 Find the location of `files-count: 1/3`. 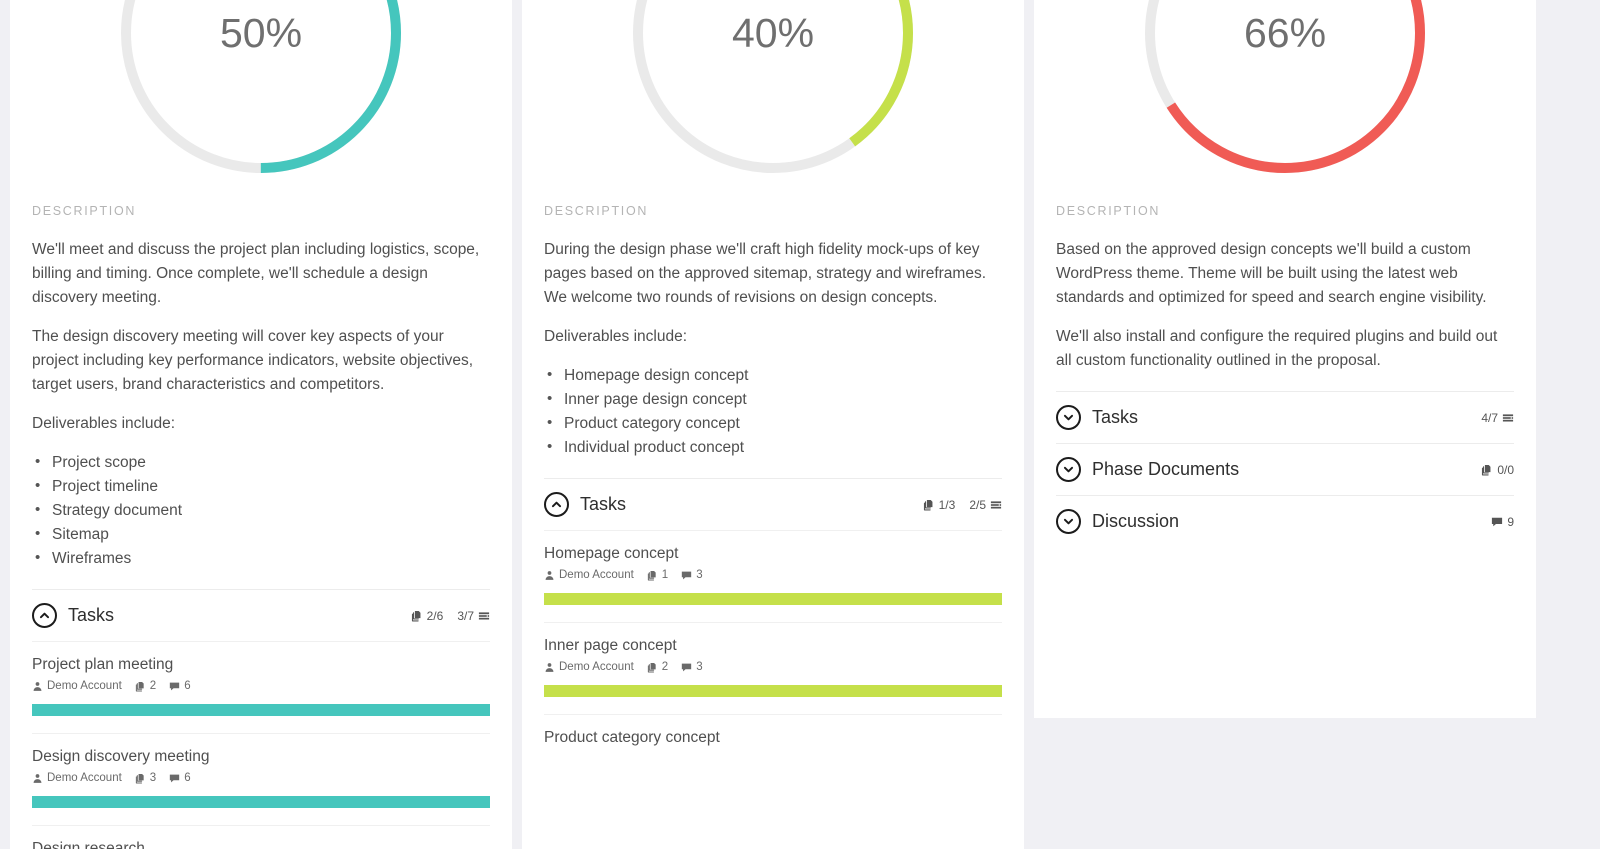

files-count: 1/3 is located at coordinates (939, 504).